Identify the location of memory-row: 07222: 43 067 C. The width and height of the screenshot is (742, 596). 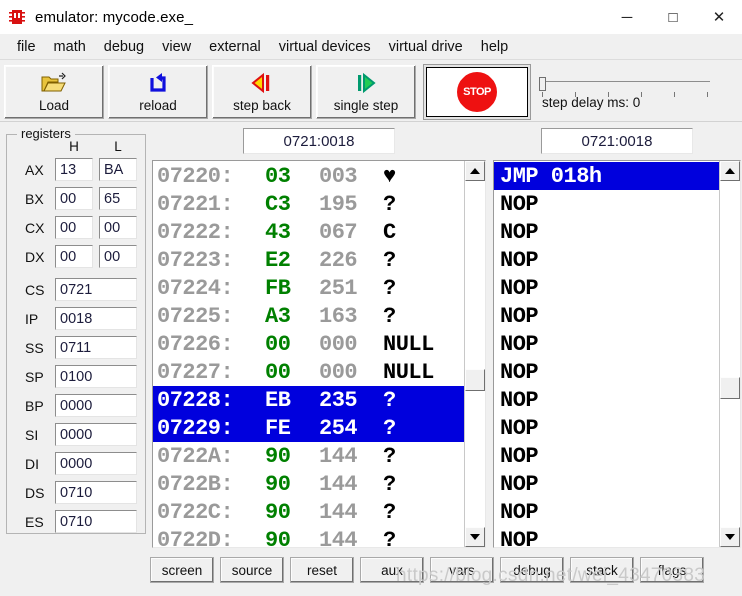
(308, 232).